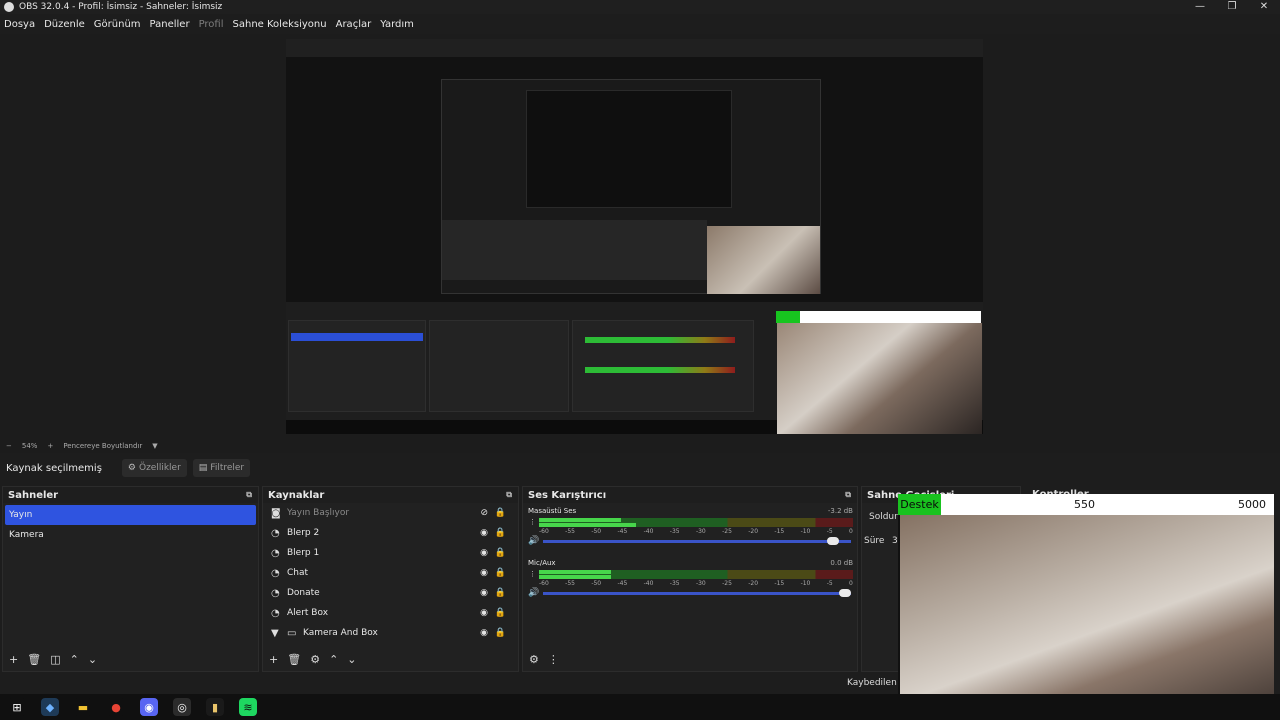 The width and height of the screenshot is (1280, 720). I want to click on obs-icon: ◎, so click(182, 707).